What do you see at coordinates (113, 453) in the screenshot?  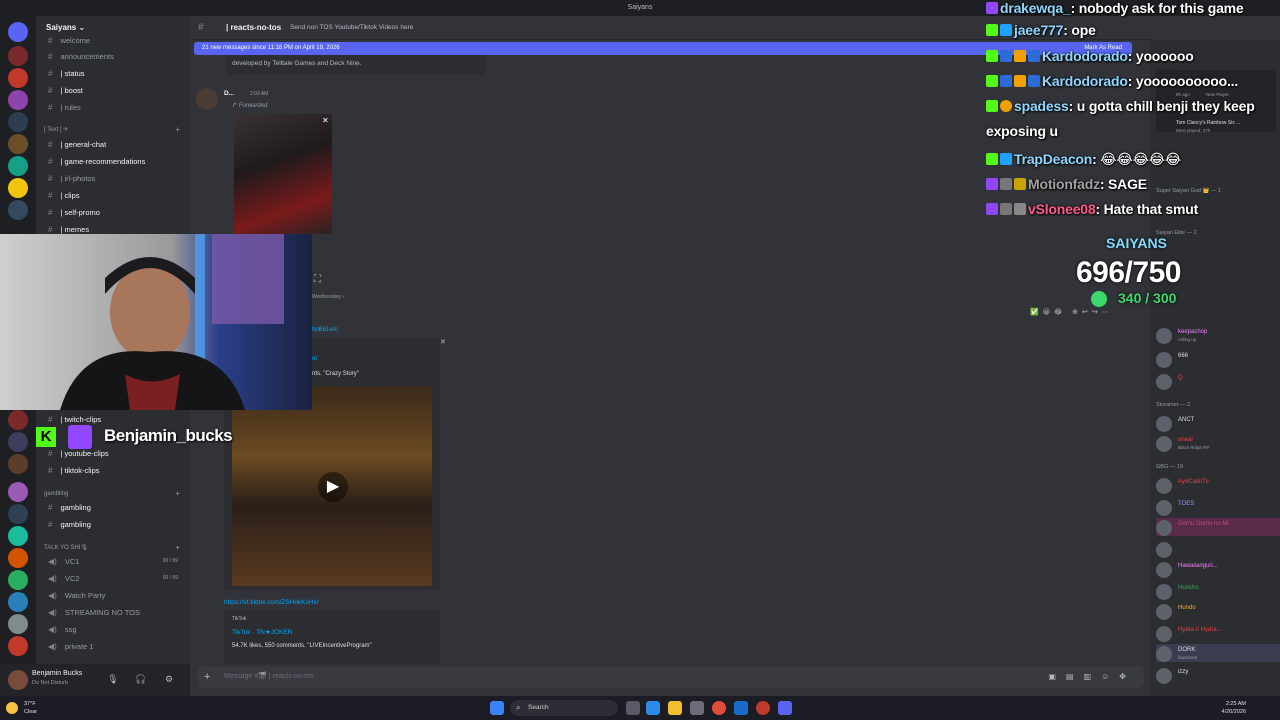 I see `channel-youtube-clips: # | youtube-clips` at bounding box center [113, 453].